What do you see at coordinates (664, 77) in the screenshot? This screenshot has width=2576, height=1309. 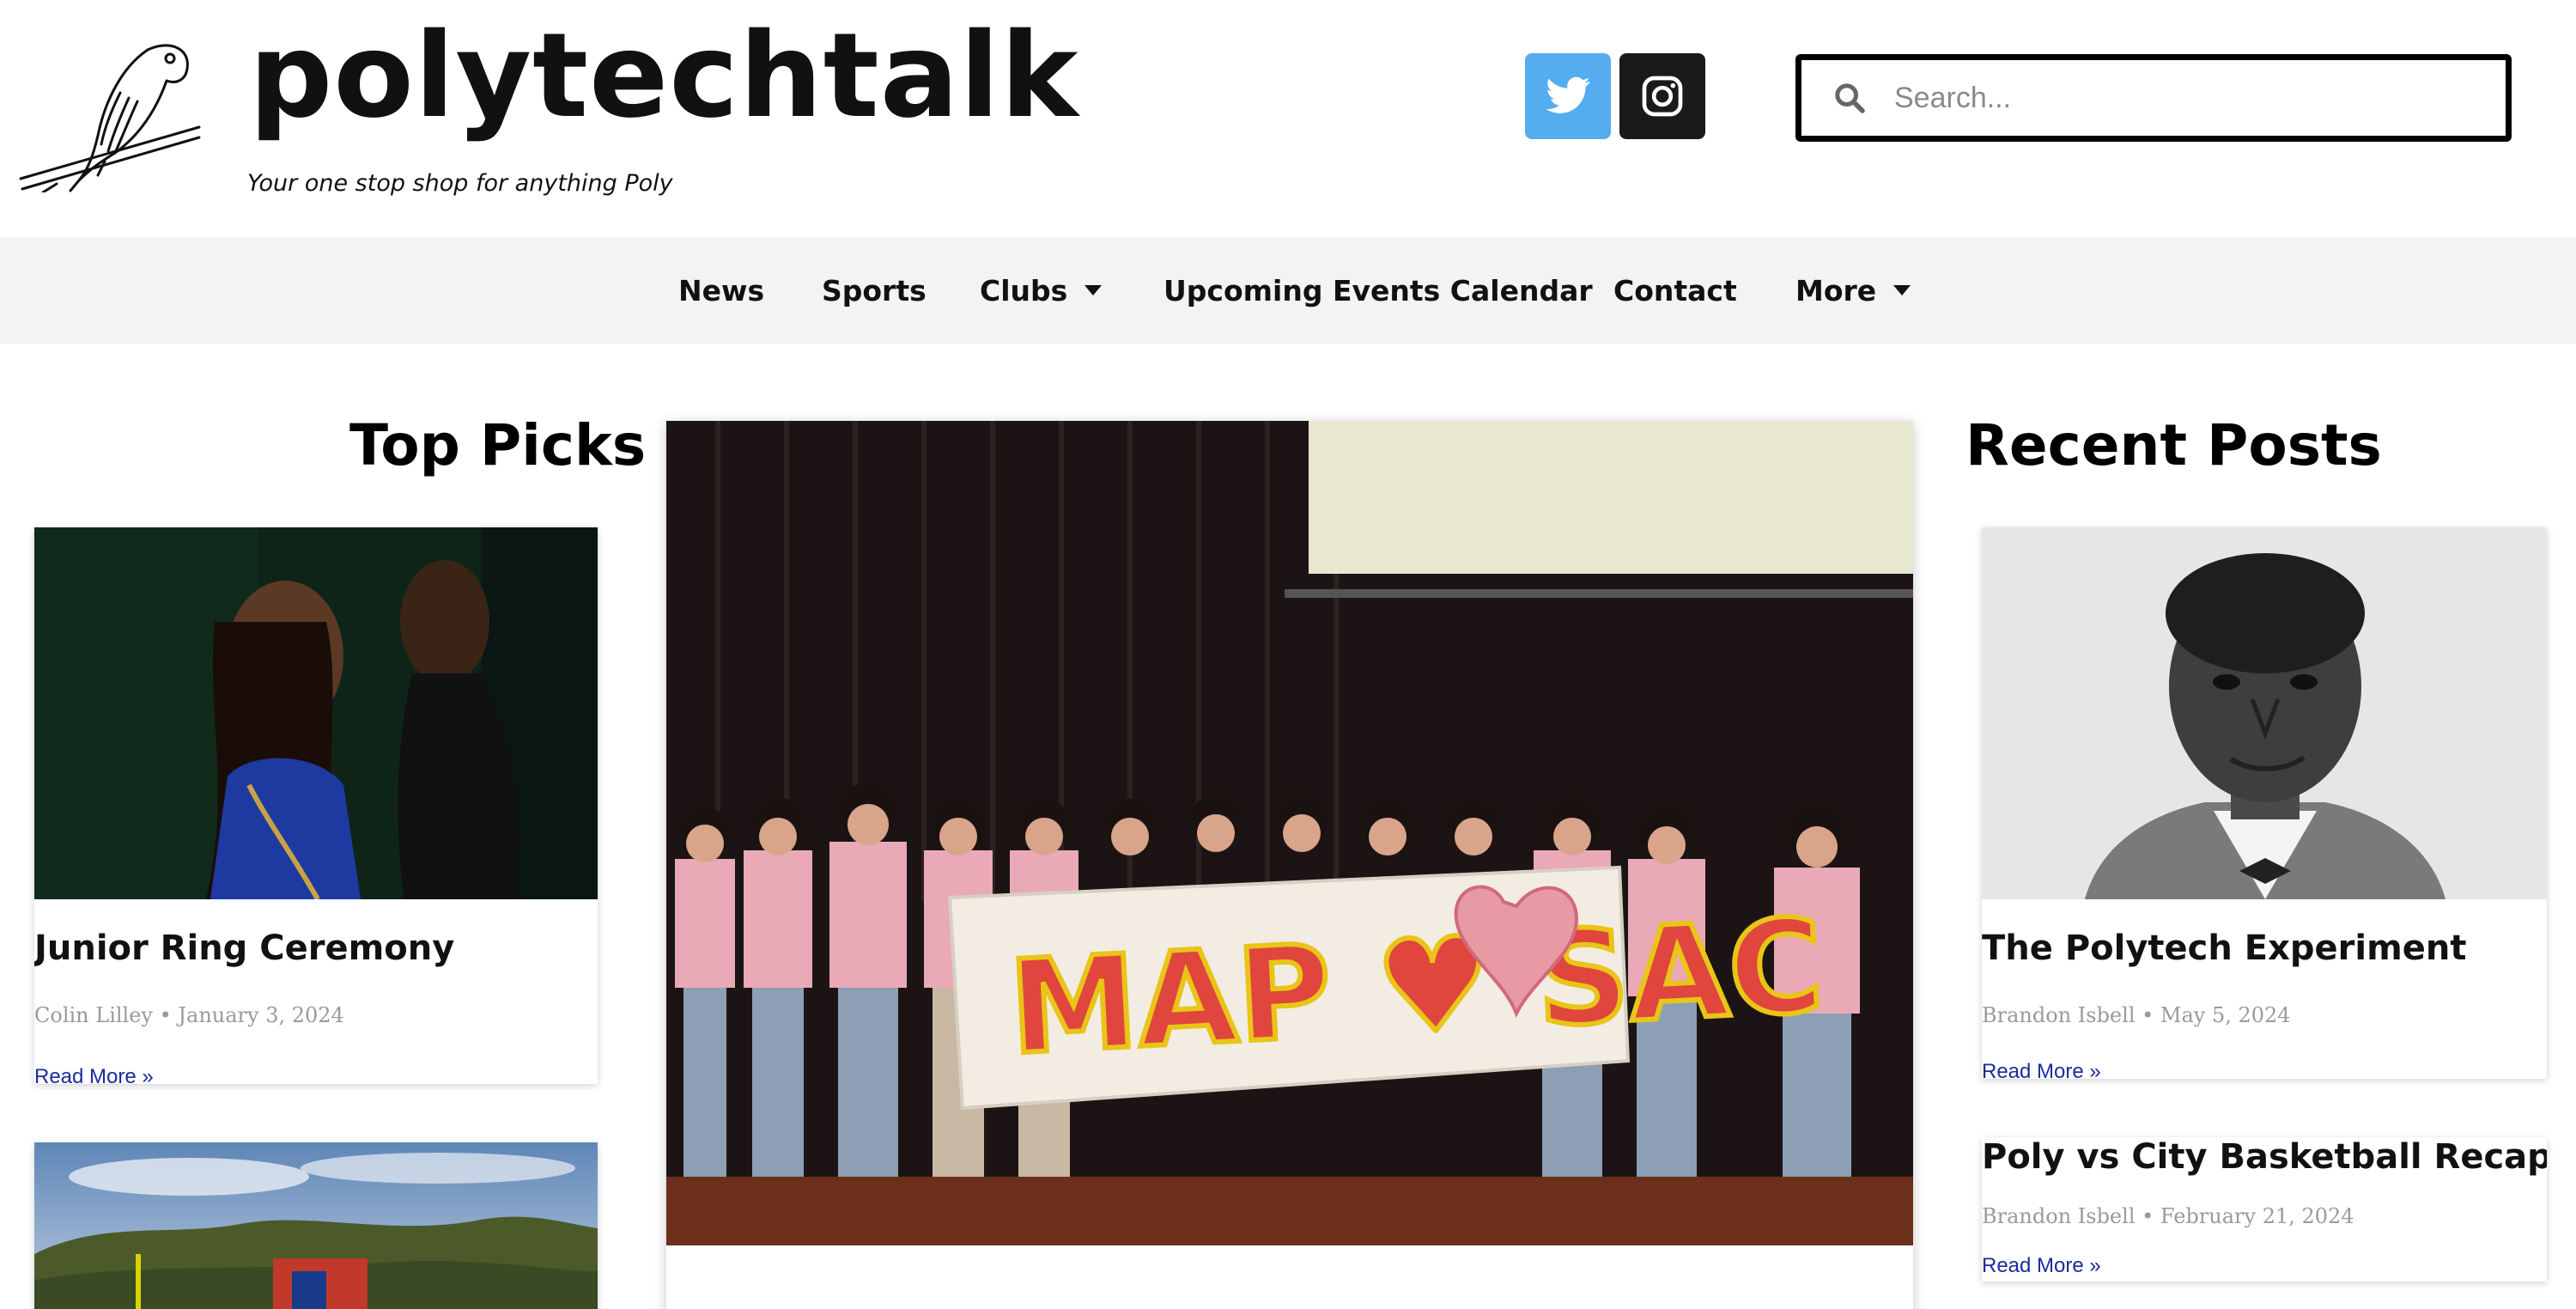 I see `site-title: polytechtalk` at bounding box center [664, 77].